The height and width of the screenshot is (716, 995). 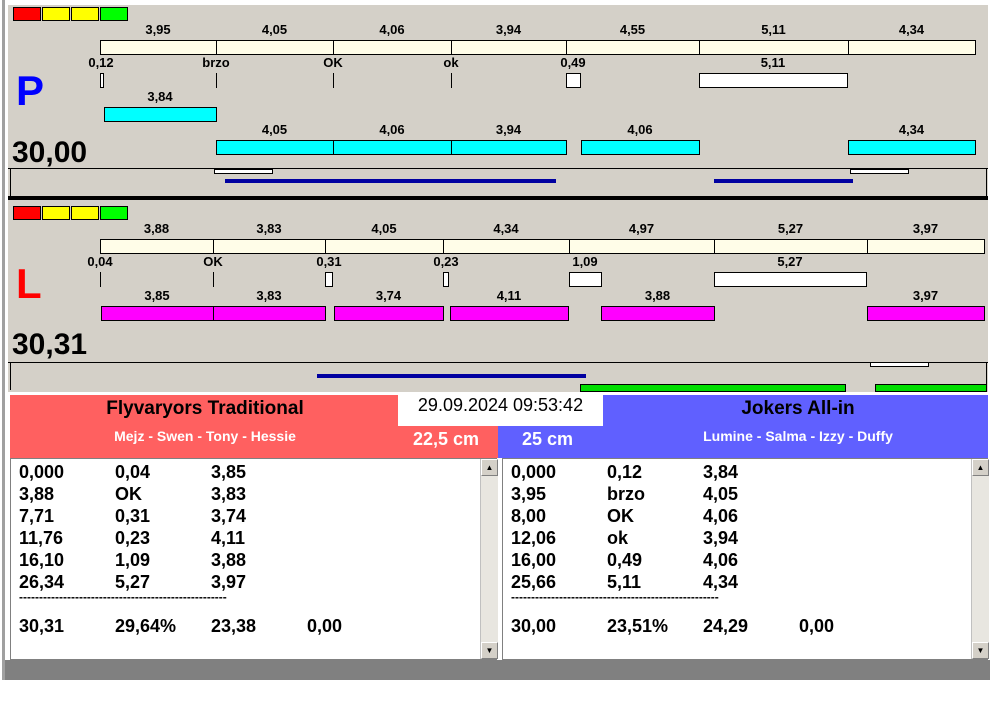 What do you see at coordinates (626, 494) in the screenshot?
I see `list-cell: brzo` at bounding box center [626, 494].